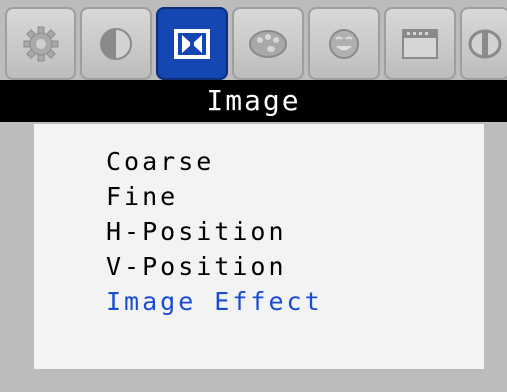 This screenshot has height=392, width=507. I want to click on page-title: Image, so click(253, 100).